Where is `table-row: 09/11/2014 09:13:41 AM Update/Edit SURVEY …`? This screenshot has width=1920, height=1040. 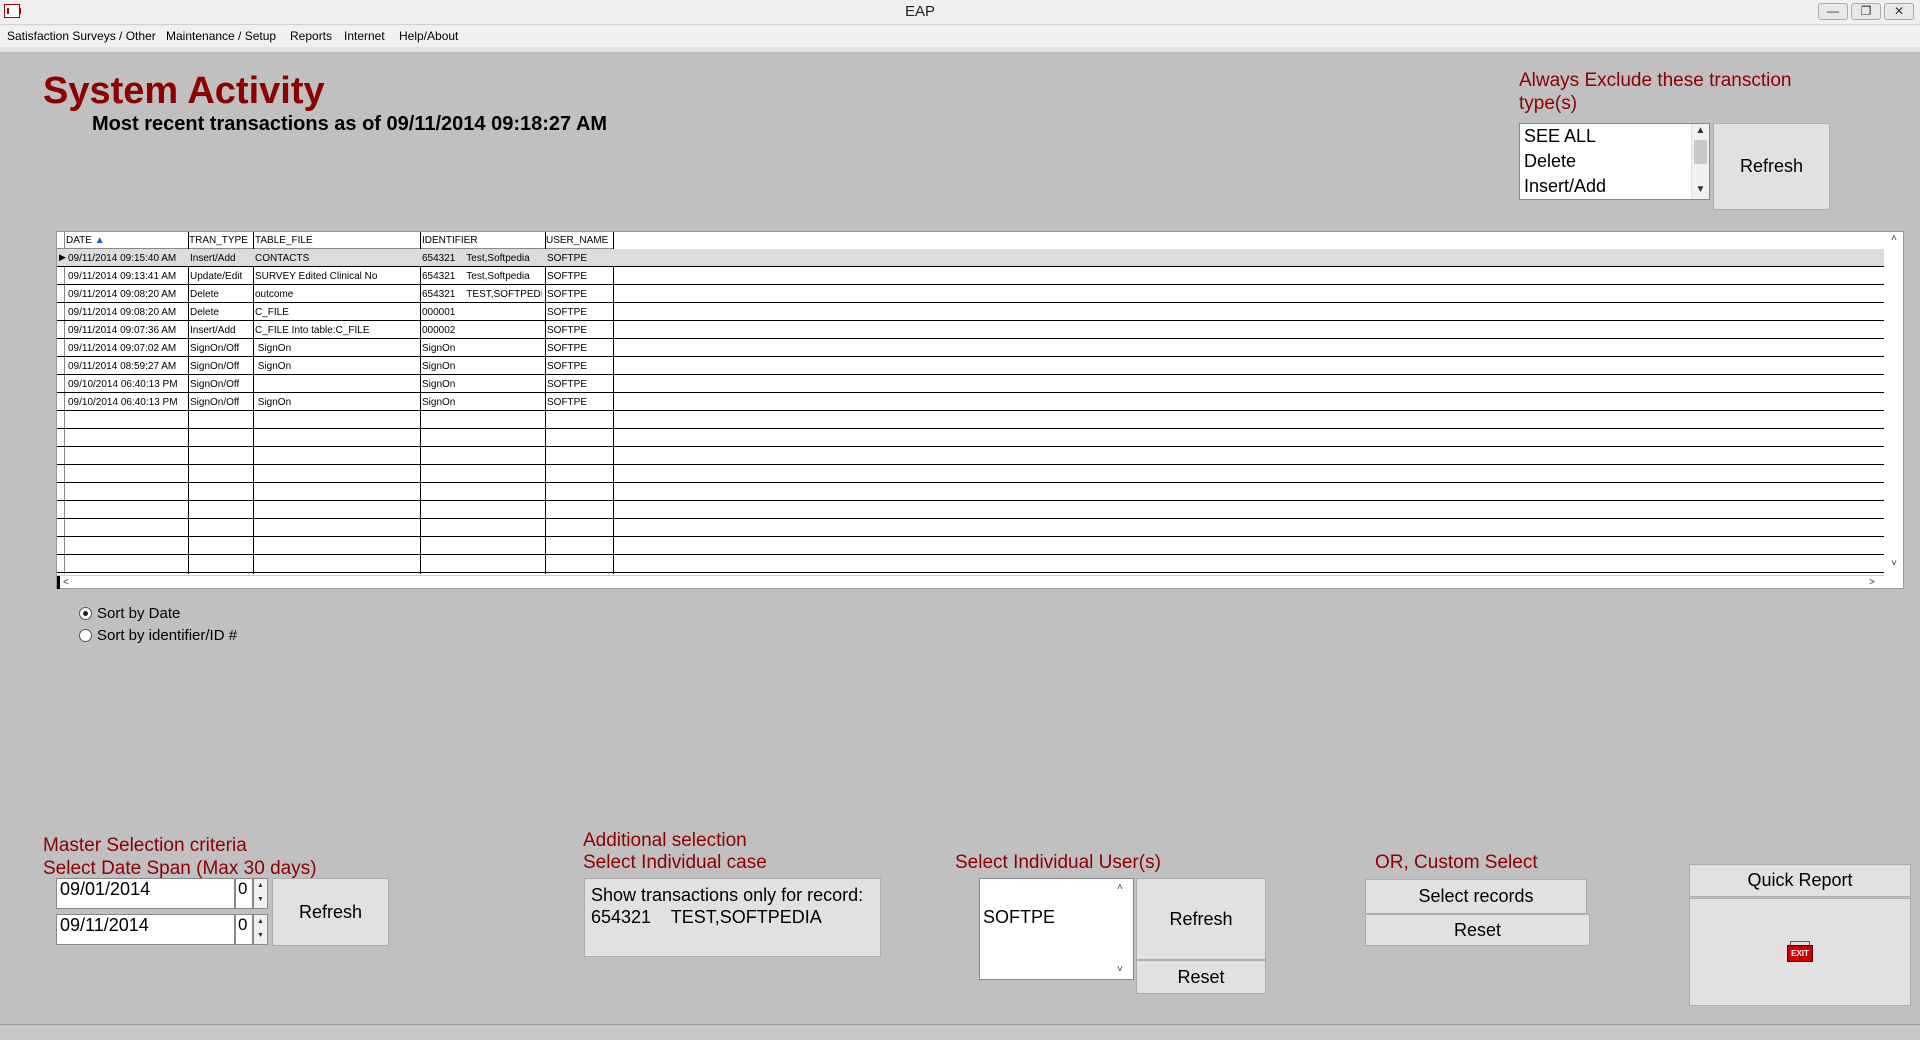 table-row: 09/11/2014 09:13:41 AM Update/Edit SURVEY … is located at coordinates (970, 276).